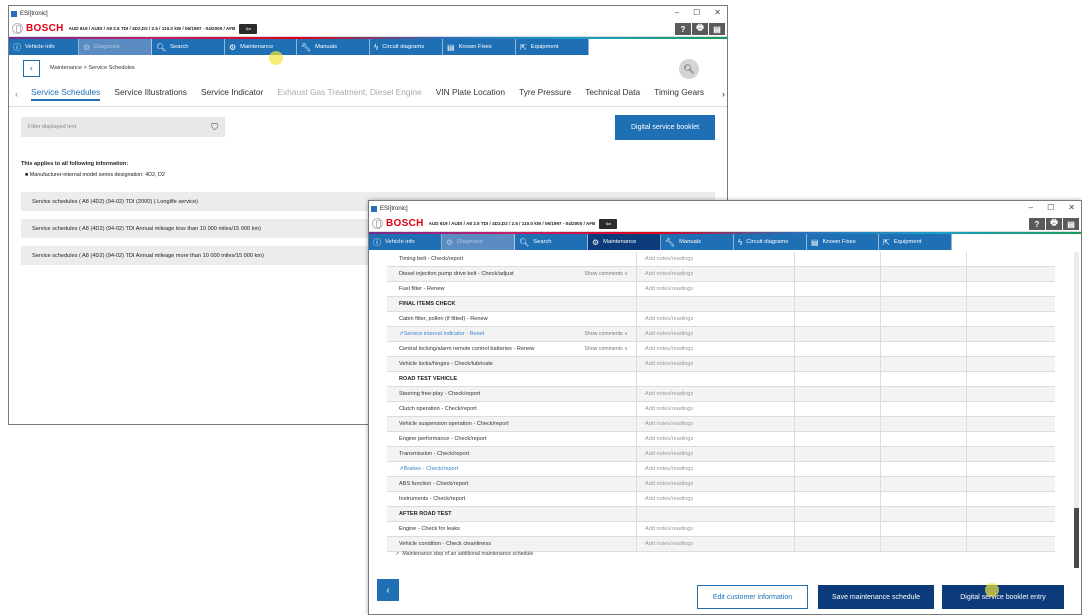 This screenshot has height=615, width=1082. Describe the element at coordinates (44, 47) in the screenshot. I see `nav-vehicle-info: ⓘ Vehicle info` at that location.